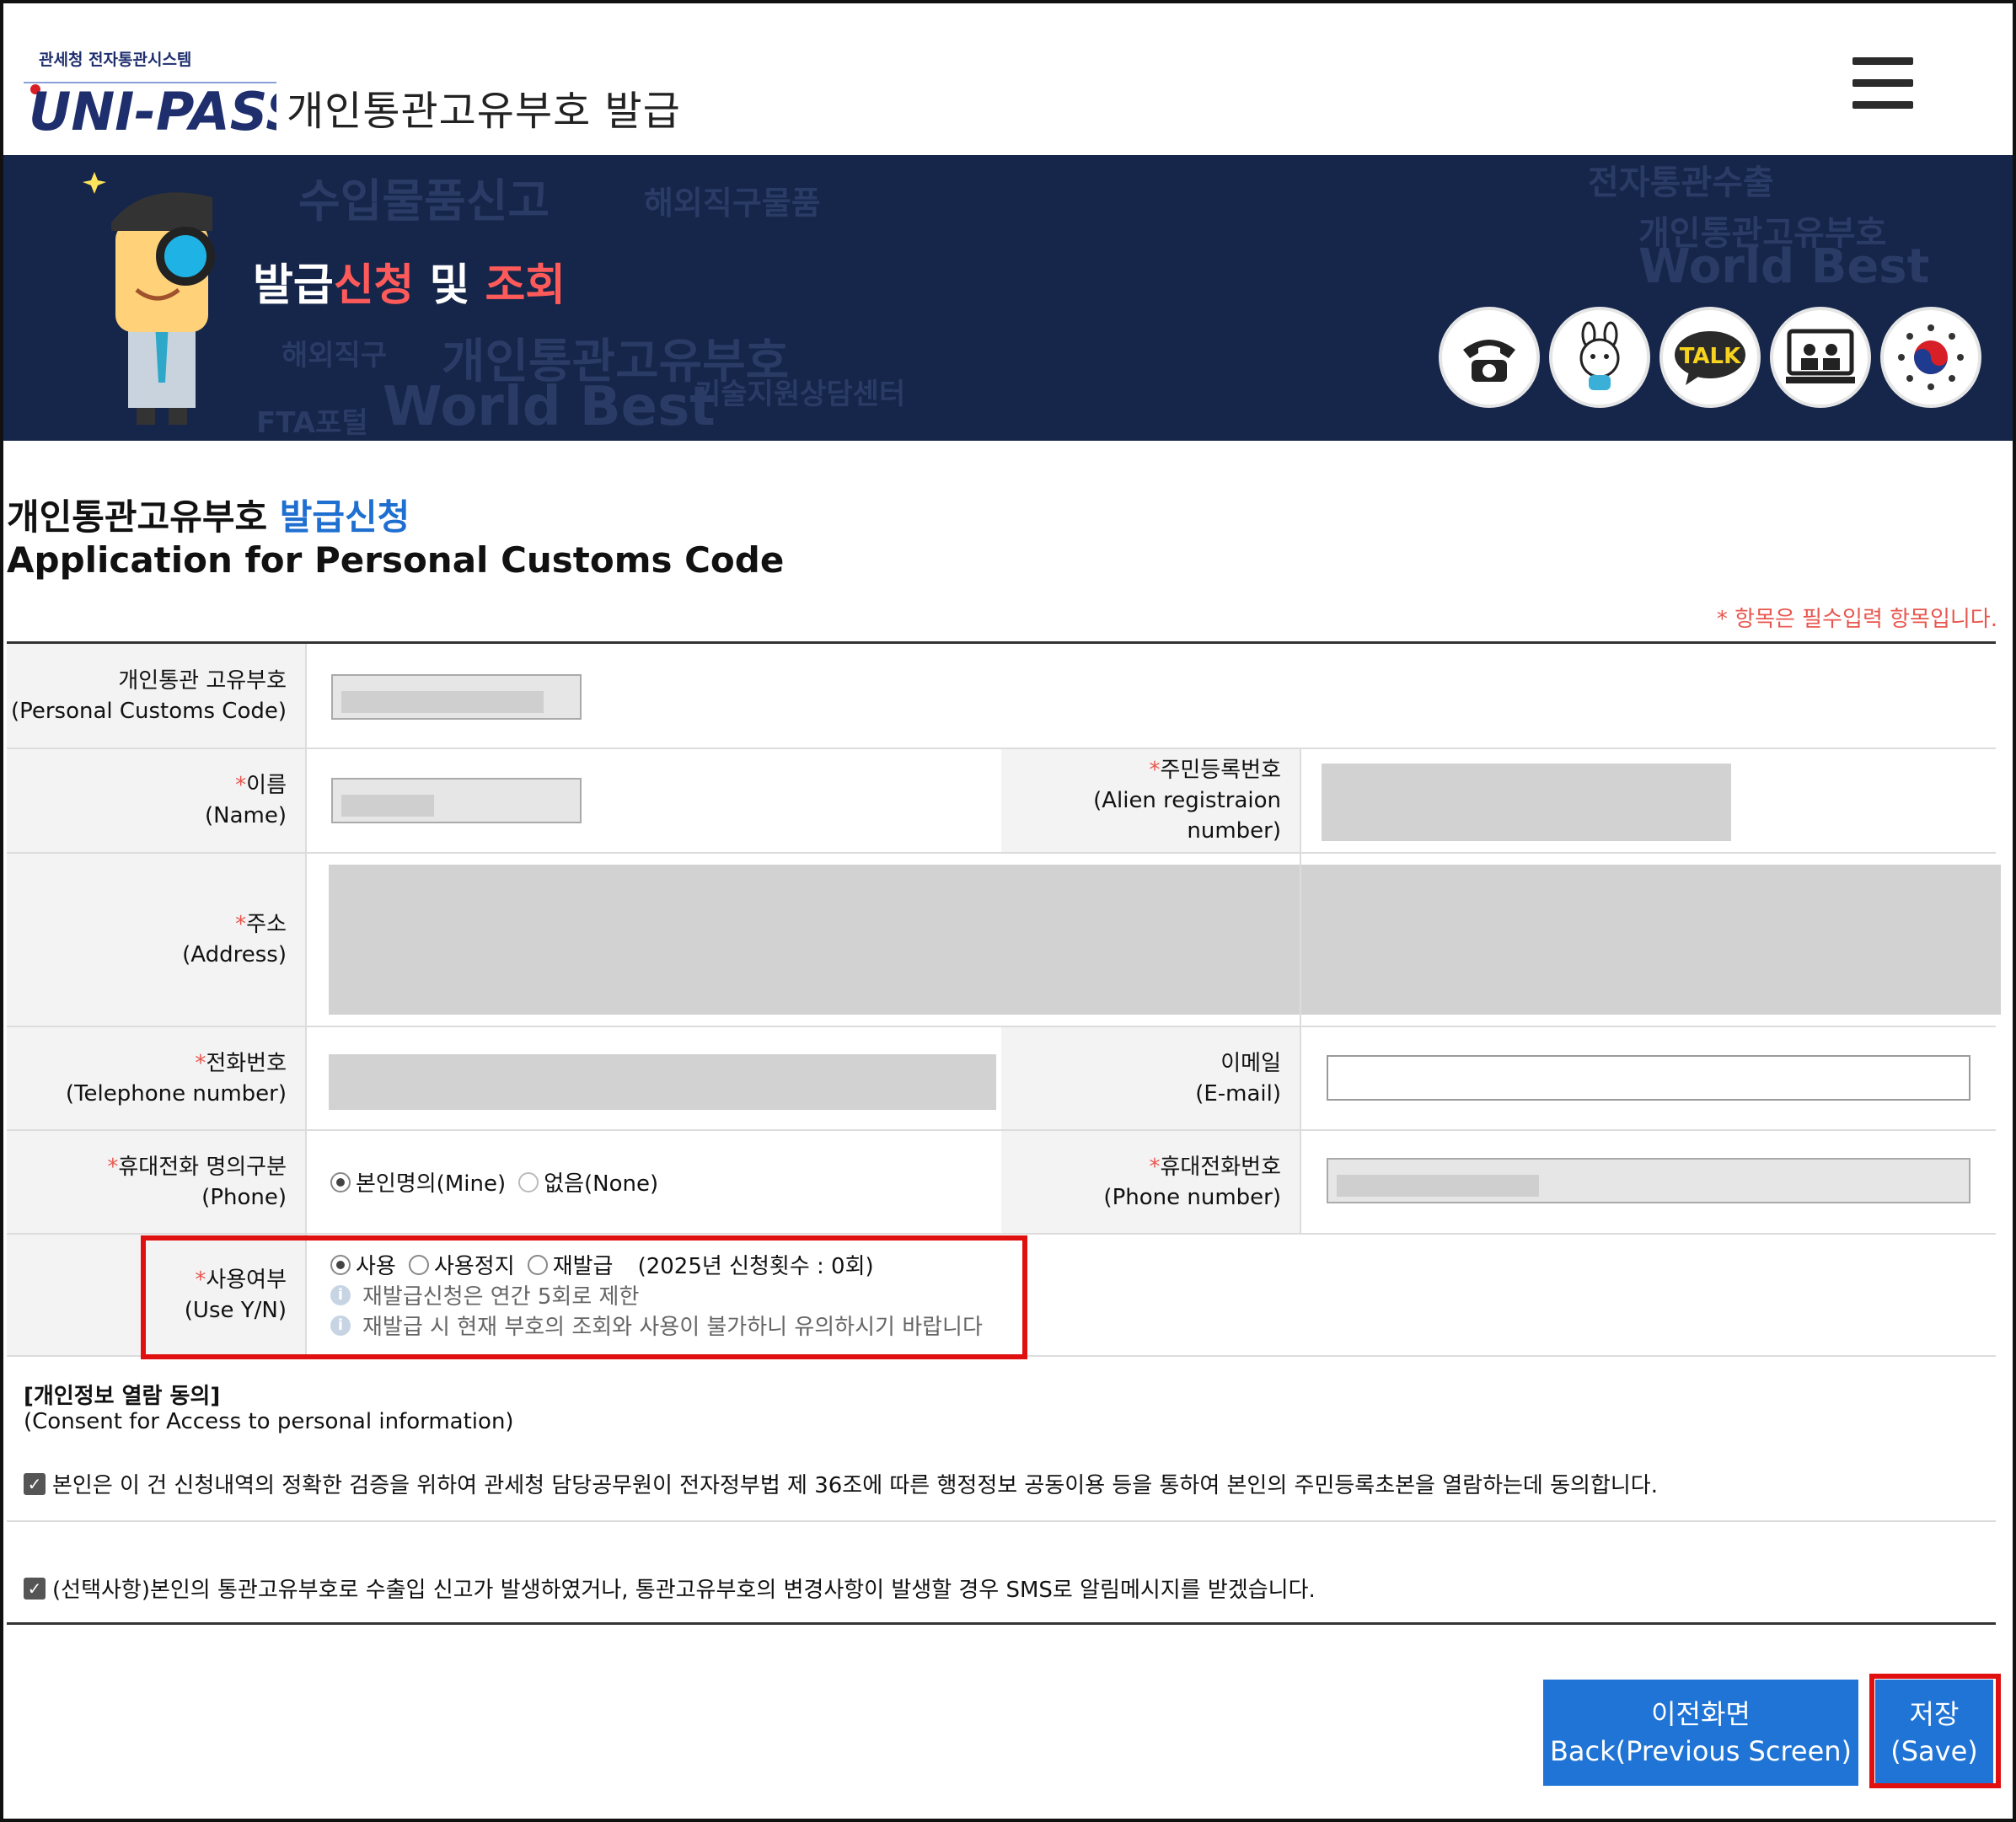 This screenshot has width=2016, height=1822. What do you see at coordinates (484, 111) in the screenshot?
I see `header-title: 개인통관고유부호 발급` at bounding box center [484, 111].